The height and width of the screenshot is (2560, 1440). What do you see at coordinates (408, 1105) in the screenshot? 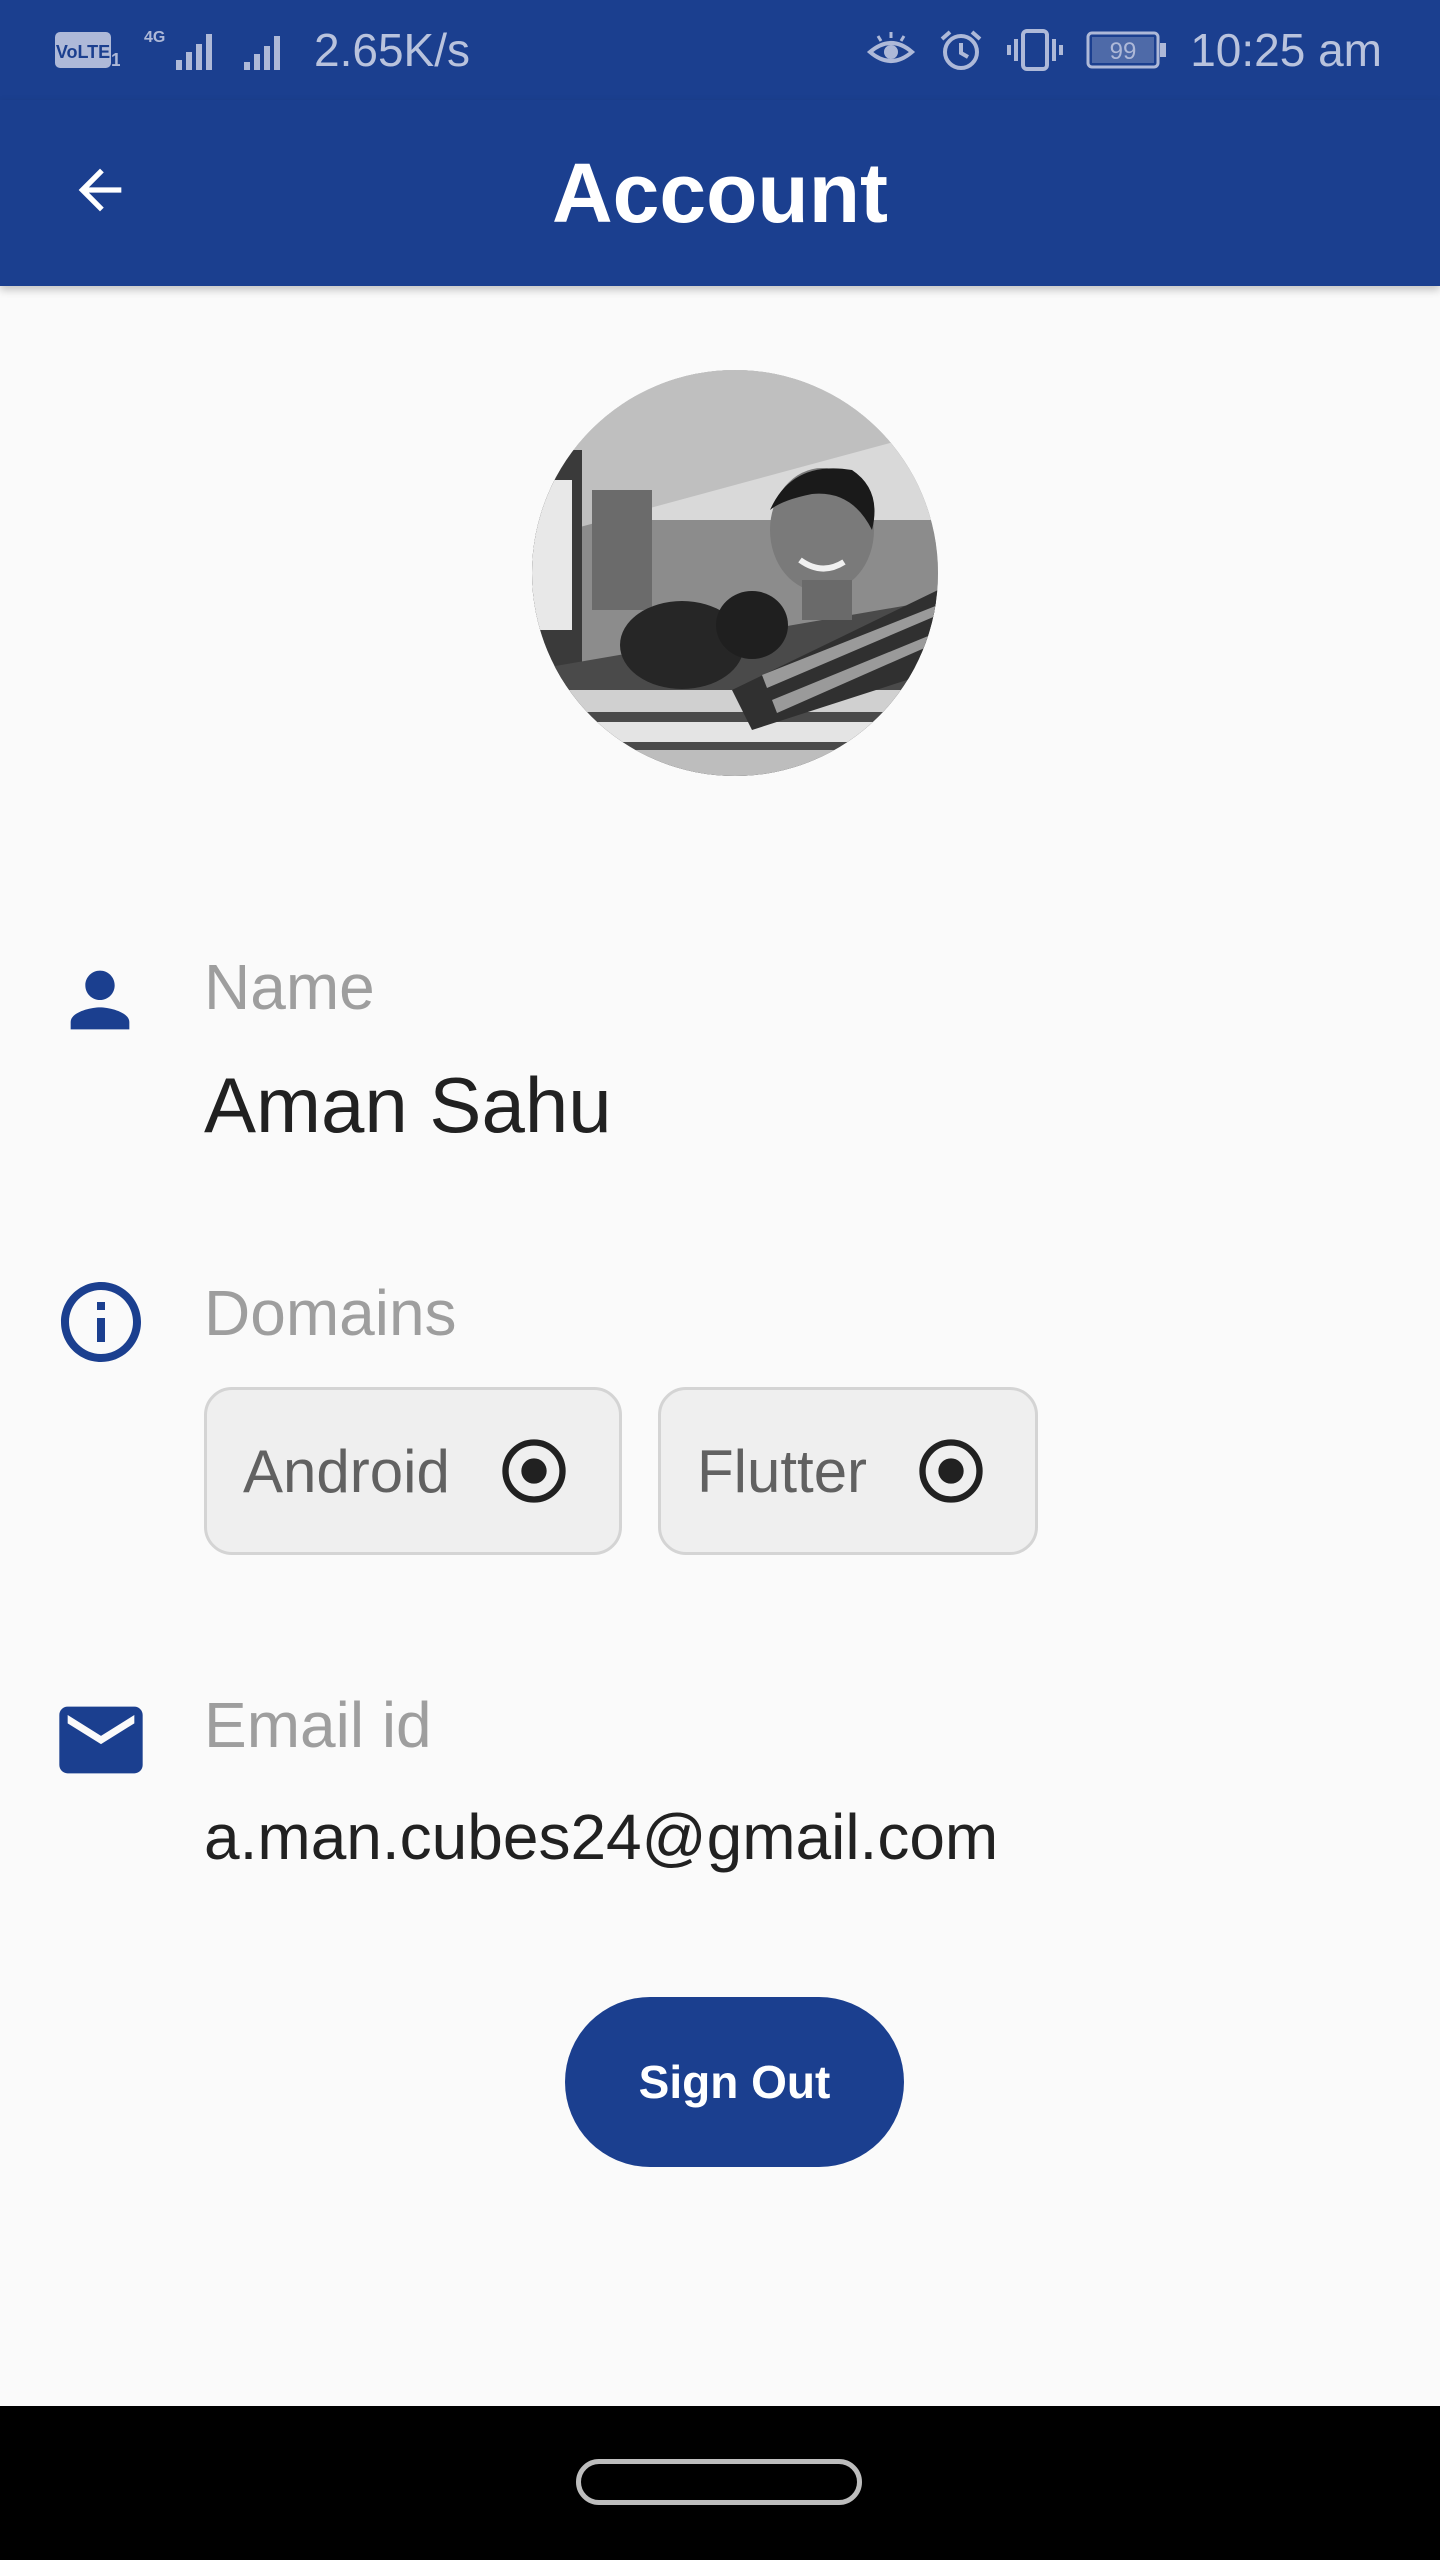
I see `name-value: Aman Sahu` at bounding box center [408, 1105].